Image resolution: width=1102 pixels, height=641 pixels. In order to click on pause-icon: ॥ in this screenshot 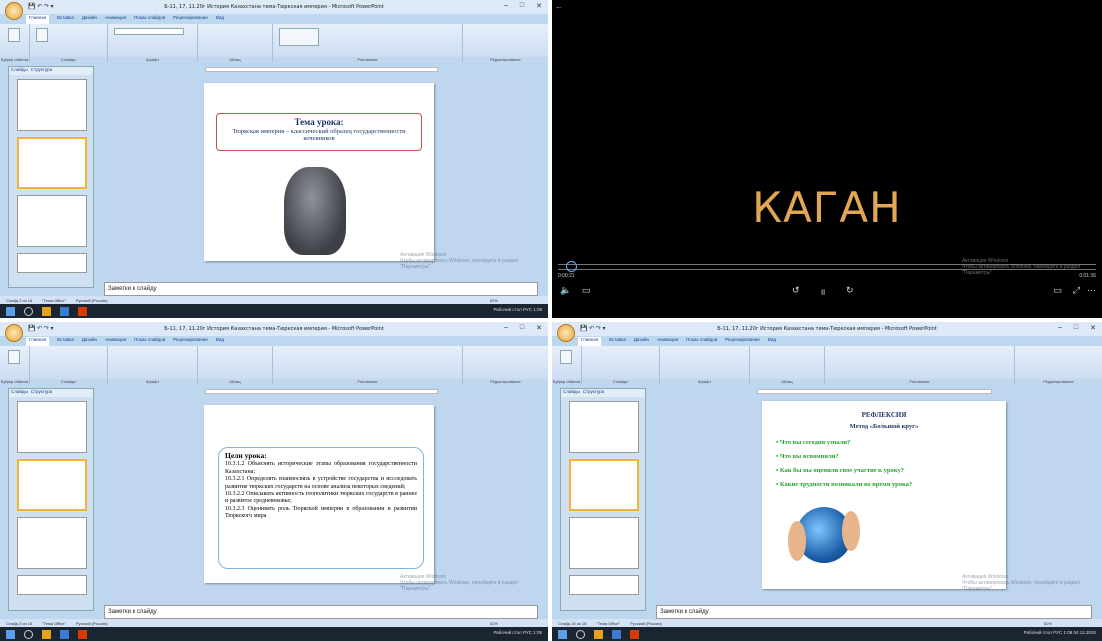, I will do `click(822, 291)`.